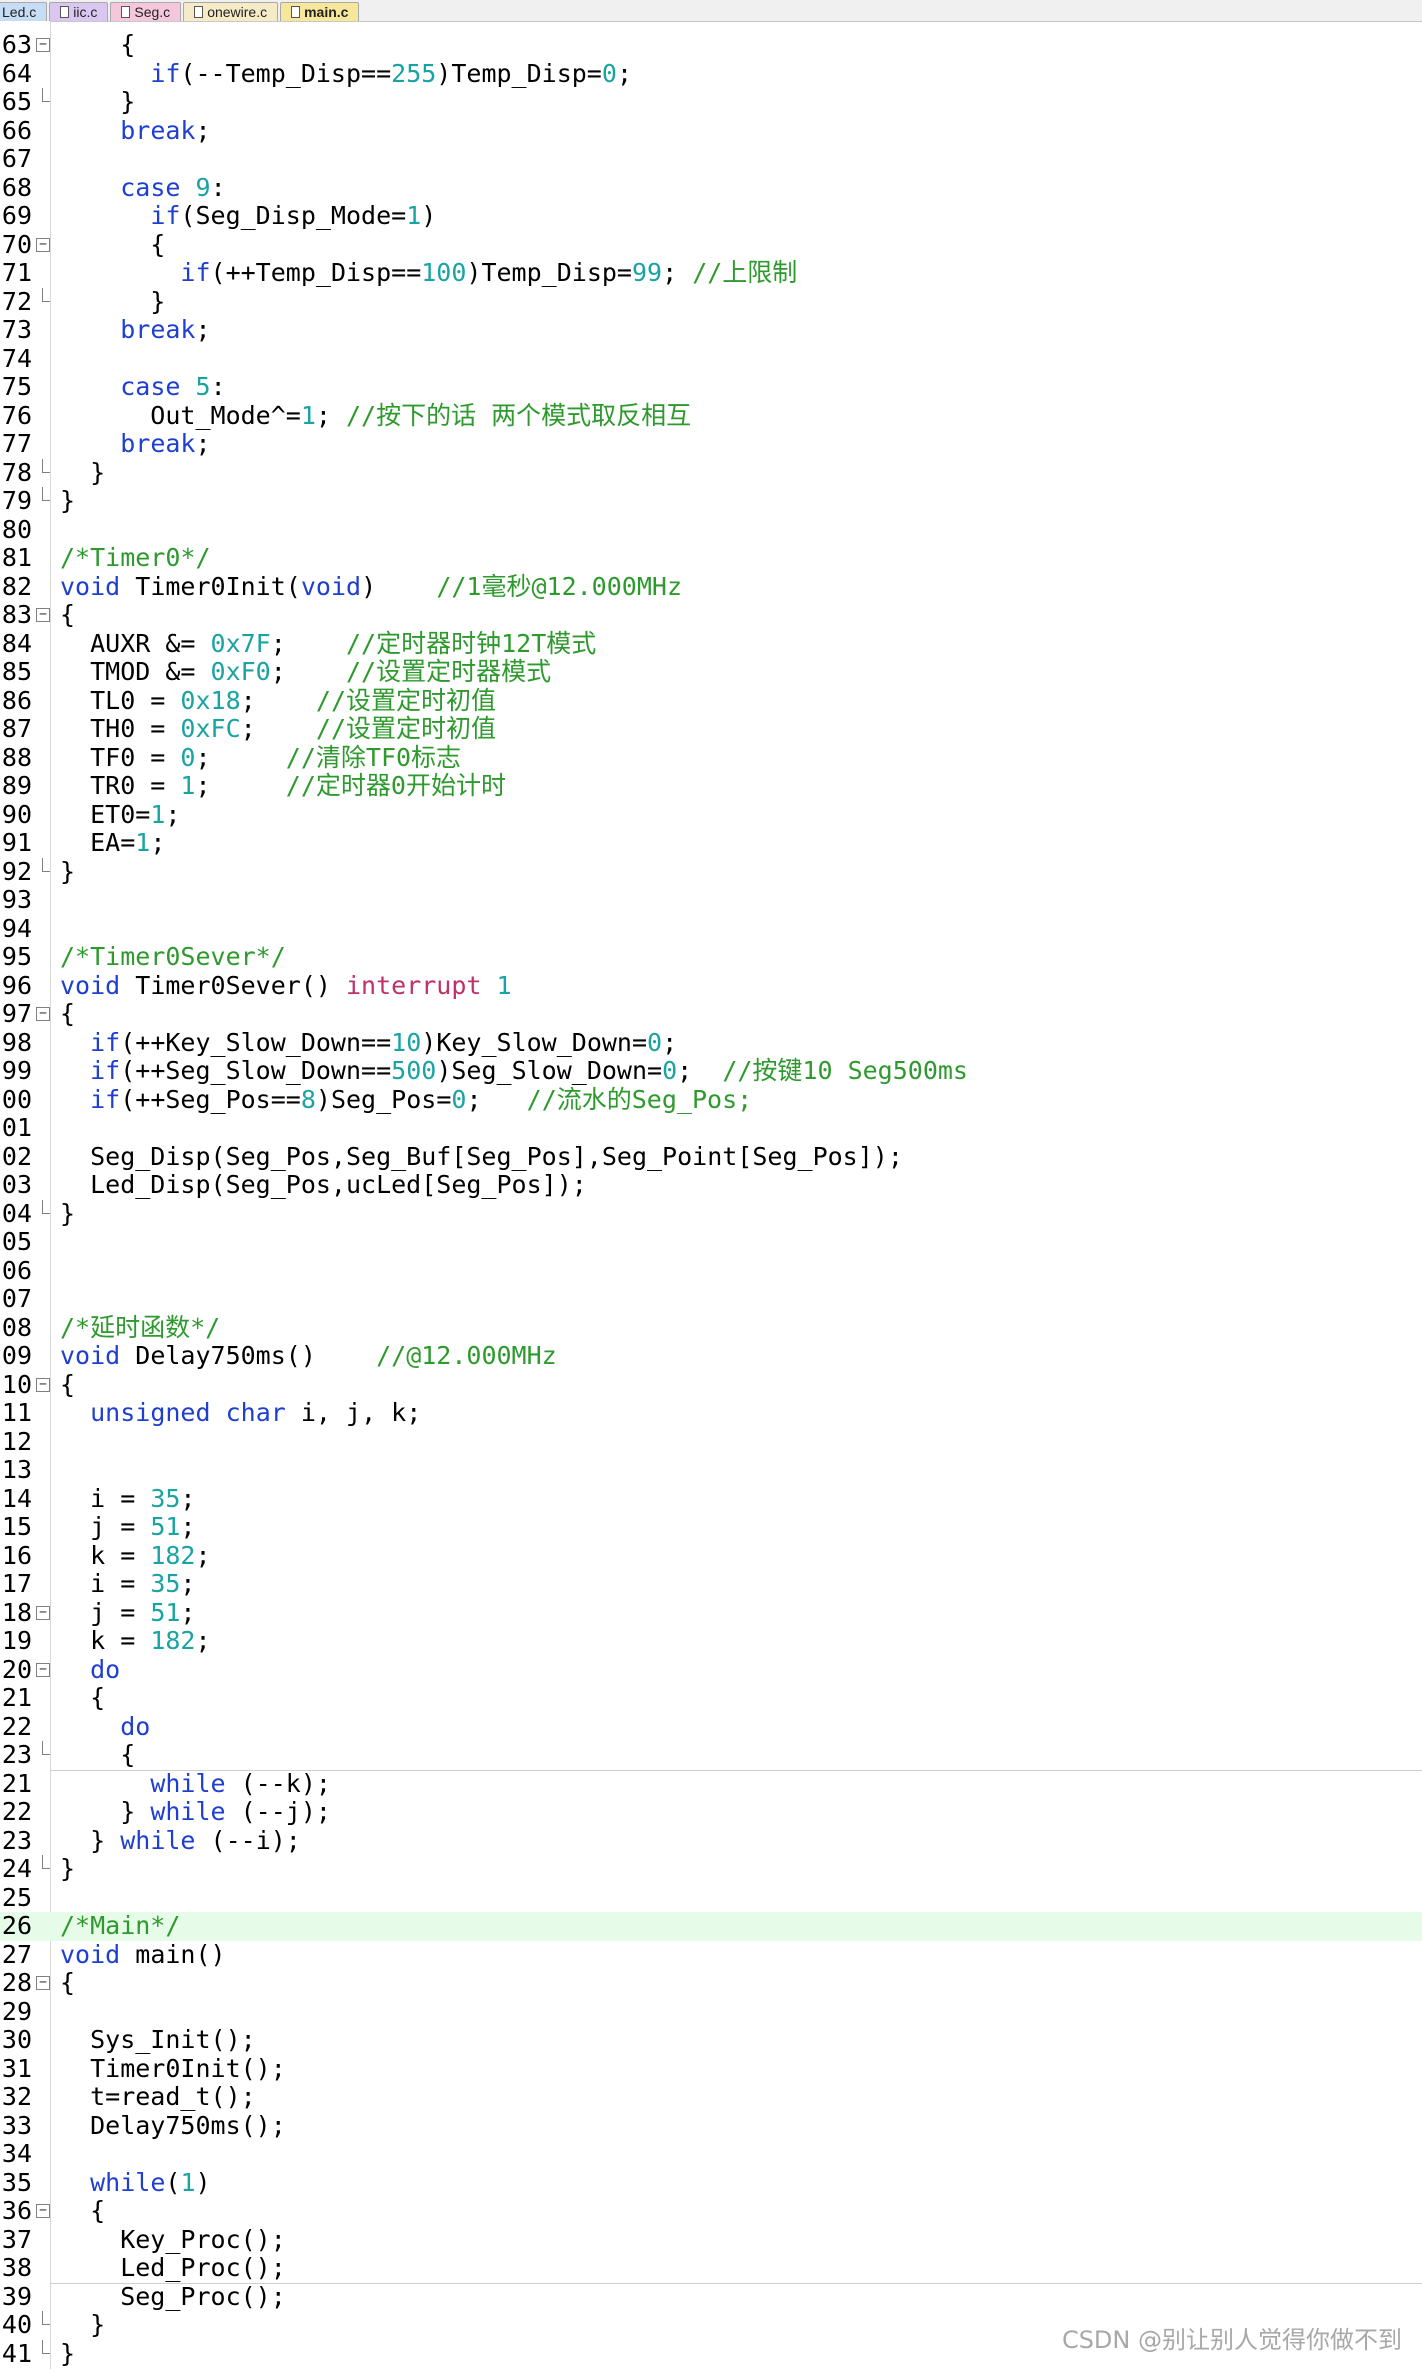 The width and height of the screenshot is (1422, 2369). Describe the element at coordinates (24, 11) in the screenshot. I see `file-tab-led-c: Led.c` at that location.